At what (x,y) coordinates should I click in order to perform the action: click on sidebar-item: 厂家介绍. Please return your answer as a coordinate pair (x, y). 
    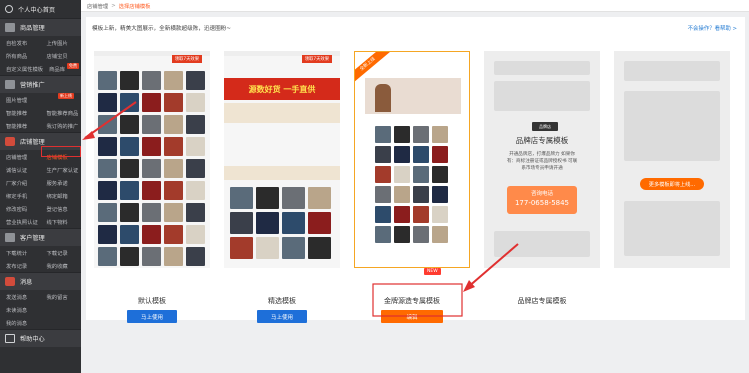
    Looking at the image, I should click on (20, 183).